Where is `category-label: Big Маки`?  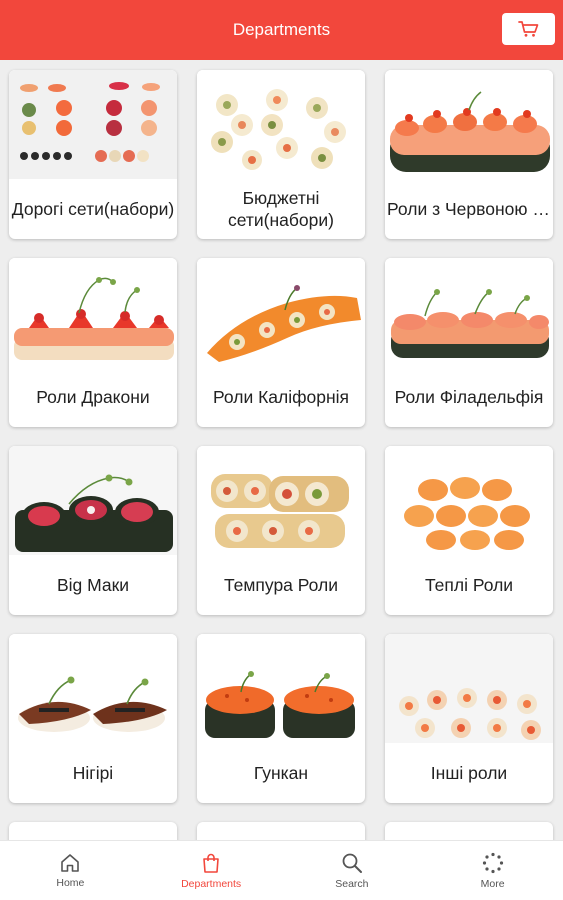 category-label: Big Маки is located at coordinates (93, 585).